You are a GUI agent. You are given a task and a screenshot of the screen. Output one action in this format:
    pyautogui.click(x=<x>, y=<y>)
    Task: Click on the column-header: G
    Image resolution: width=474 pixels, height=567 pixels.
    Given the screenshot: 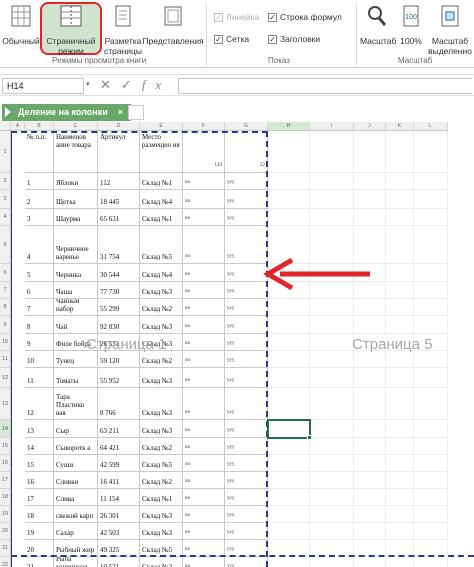 What is the action you would take?
    pyautogui.click(x=246, y=126)
    